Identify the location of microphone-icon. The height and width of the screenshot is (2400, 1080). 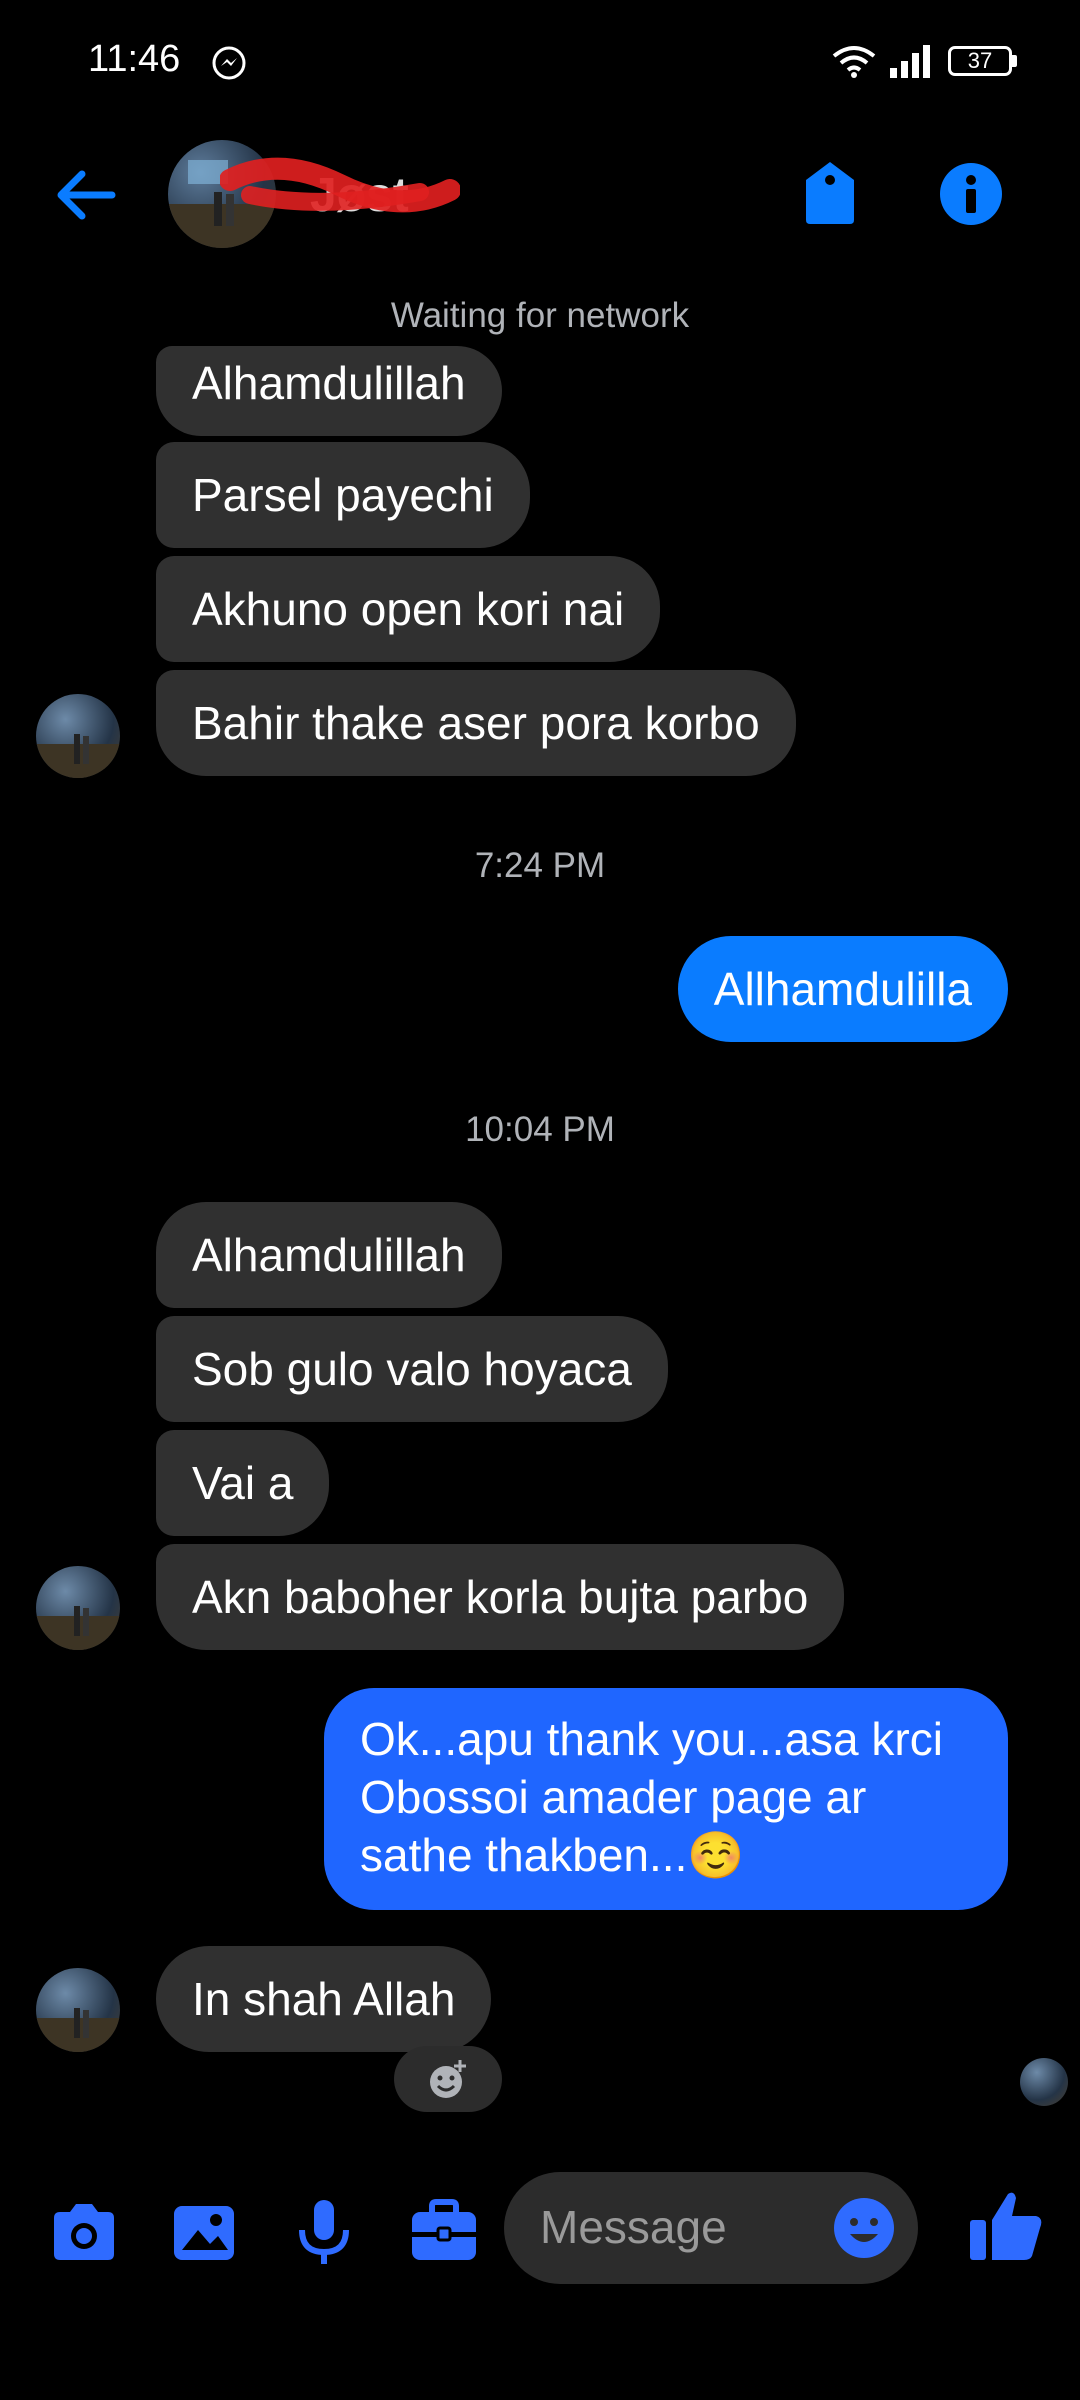
(324, 2232).